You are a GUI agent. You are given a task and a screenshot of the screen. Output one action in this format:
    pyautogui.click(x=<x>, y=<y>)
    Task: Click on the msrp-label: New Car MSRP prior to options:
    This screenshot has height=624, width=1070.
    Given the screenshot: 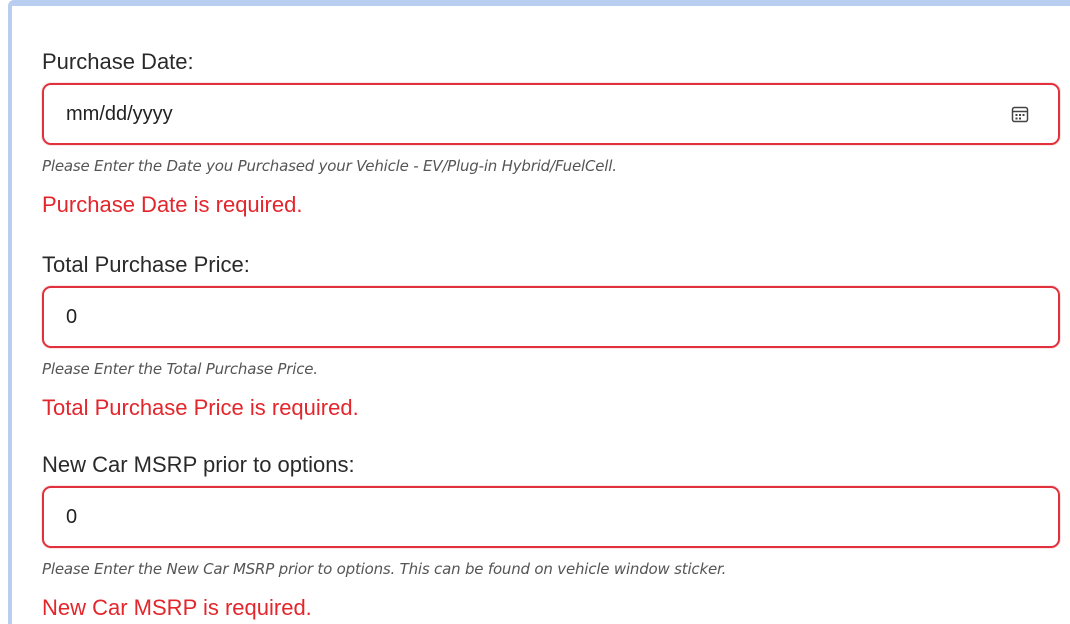 What is the action you would take?
    pyautogui.click(x=198, y=464)
    